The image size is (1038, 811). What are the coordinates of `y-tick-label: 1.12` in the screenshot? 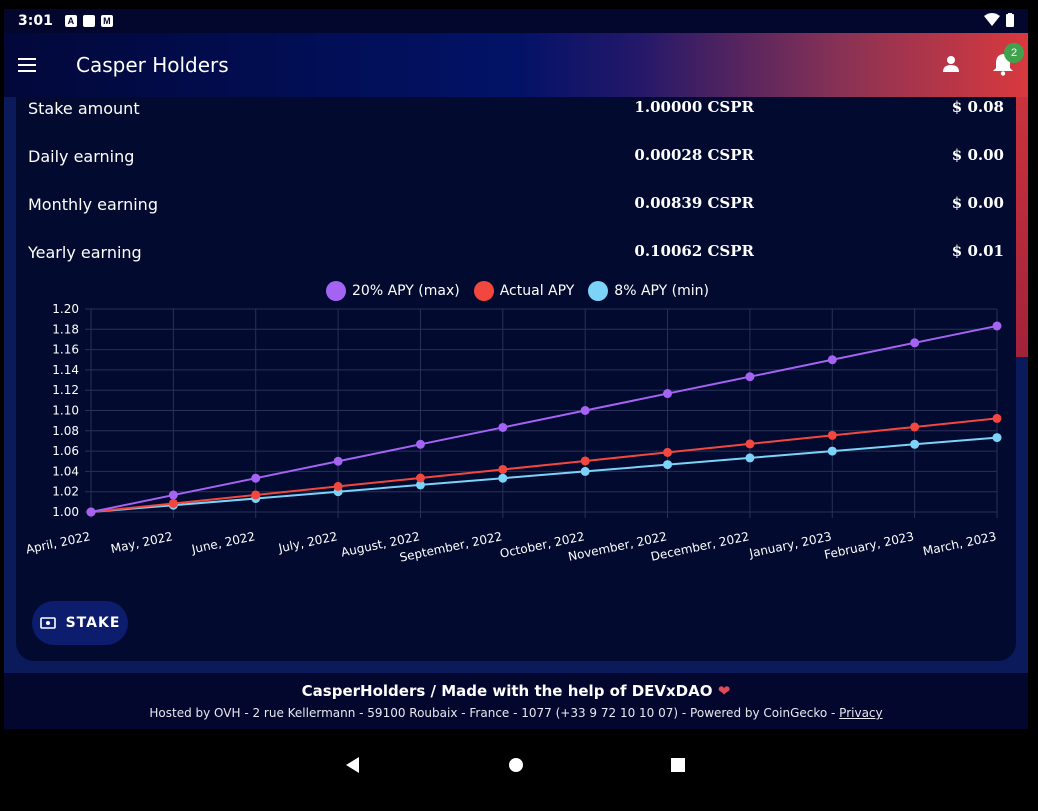 It's located at (65, 390).